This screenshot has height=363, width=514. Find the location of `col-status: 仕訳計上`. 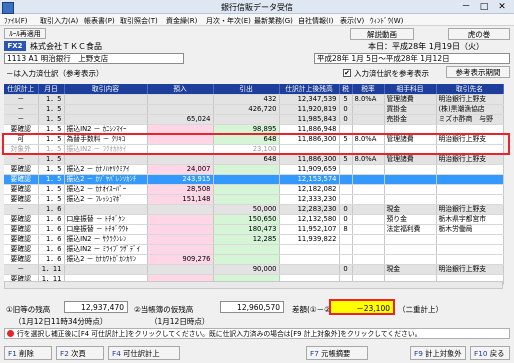

col-status: 仕訳計上 is located at coordinates (21, 89).